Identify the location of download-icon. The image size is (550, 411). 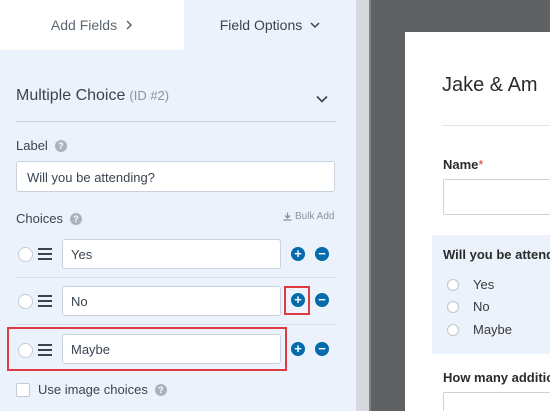
(287, 216).